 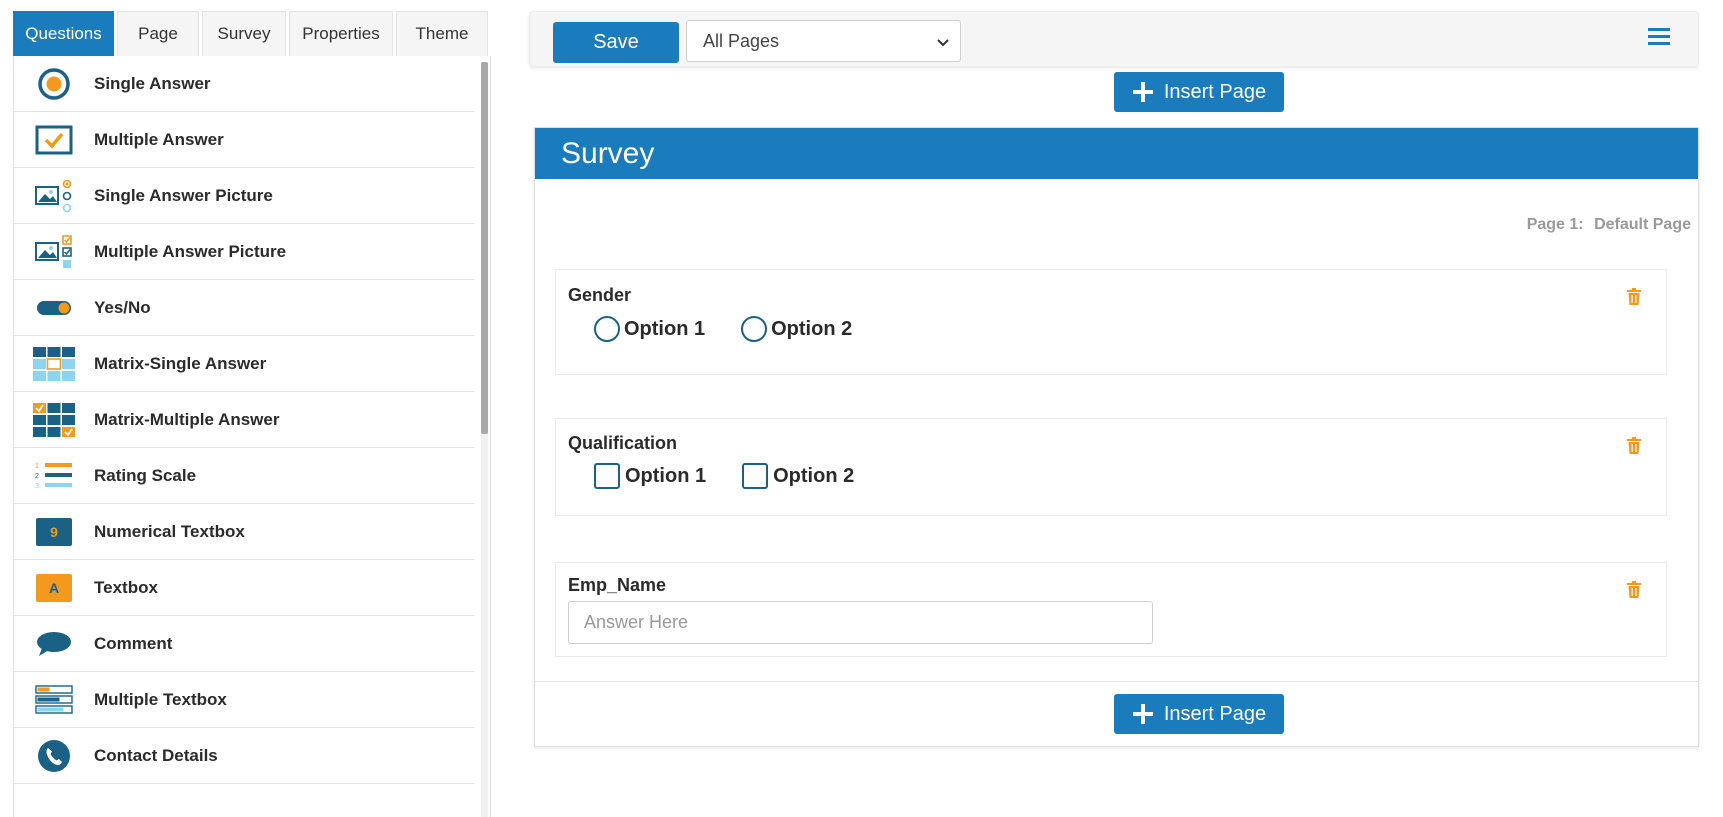 What do you see at coordinates (1111, 322) in the screenshot?
I see `question-gender: Gender Option 1 Option 2` at bounding box center [1111, 322].